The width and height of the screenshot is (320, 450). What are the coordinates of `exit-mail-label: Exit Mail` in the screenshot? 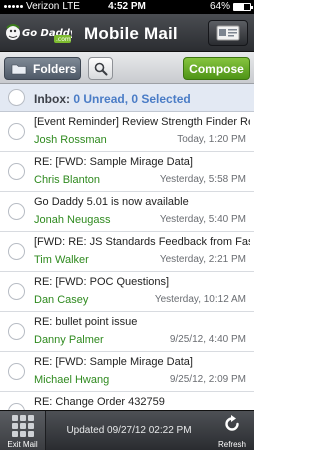 It's located at (22, 444).